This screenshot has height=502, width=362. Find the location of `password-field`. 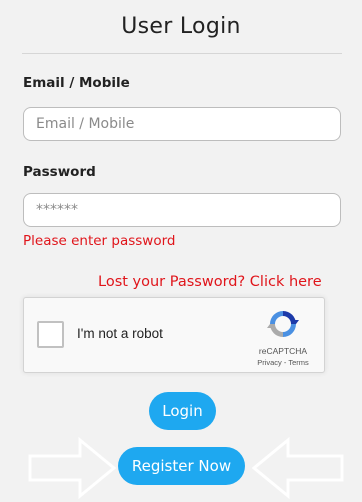

password-field is located at coordinates (182, 210).